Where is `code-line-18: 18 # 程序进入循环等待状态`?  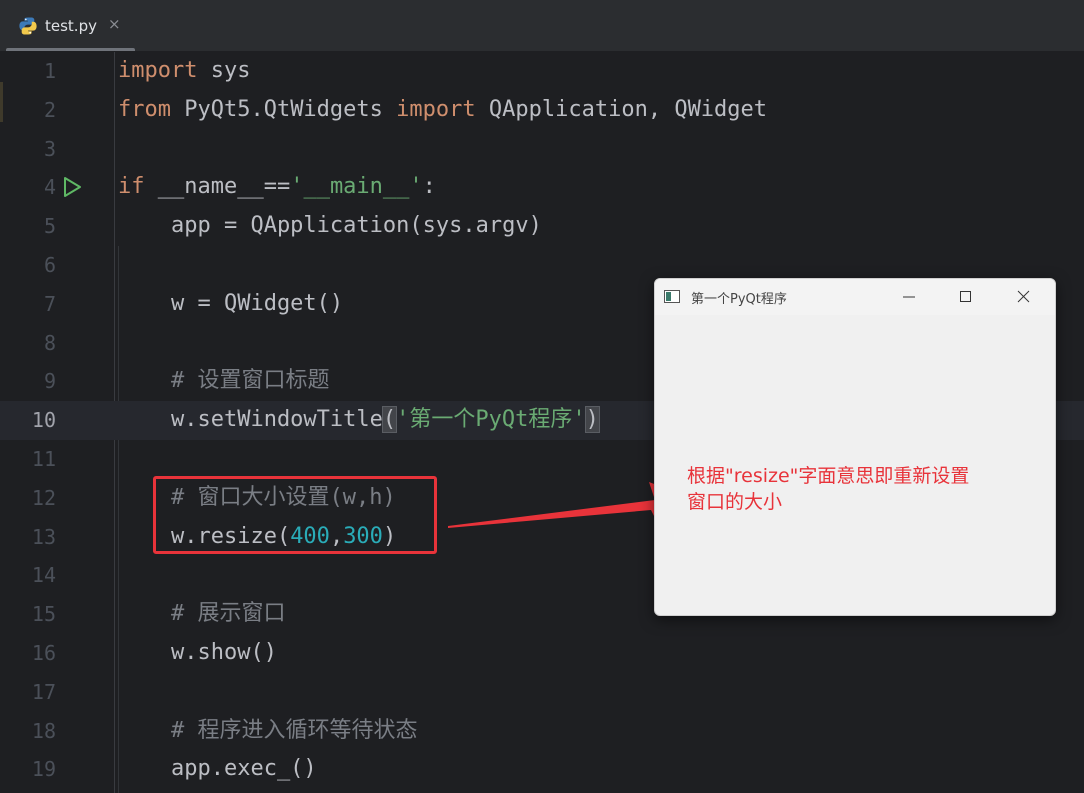
code-line-18: 18 # 程序进入循环等待状态 is located at coordinates (542, 731).